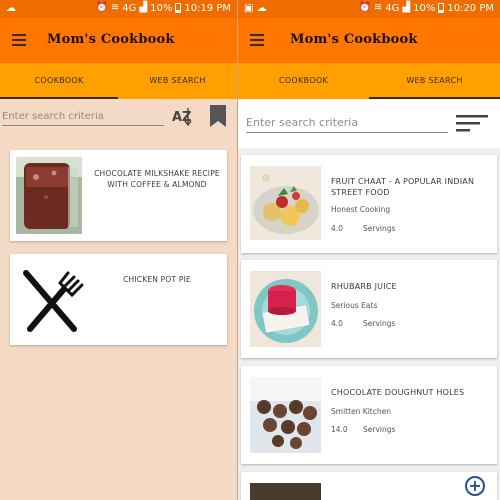 The width and height of the screenshot is (500, 500). I want to click on status-time: 10:19 PM, so click(207, 8).